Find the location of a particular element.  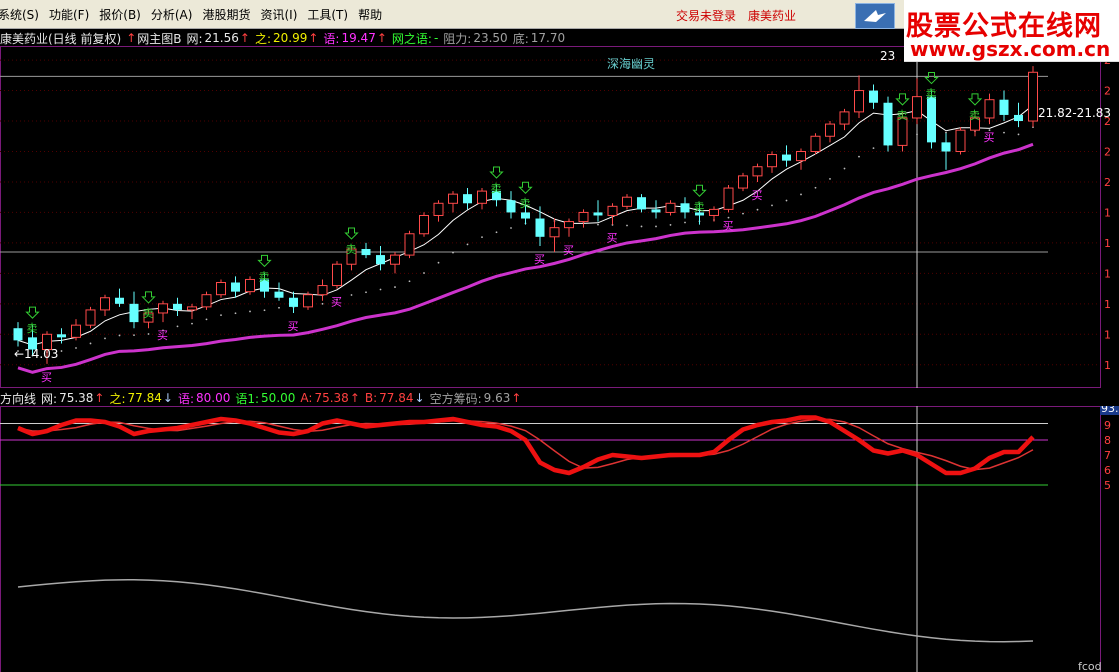

osc-tick-label: 7 is located at coordinates (1107, 455).